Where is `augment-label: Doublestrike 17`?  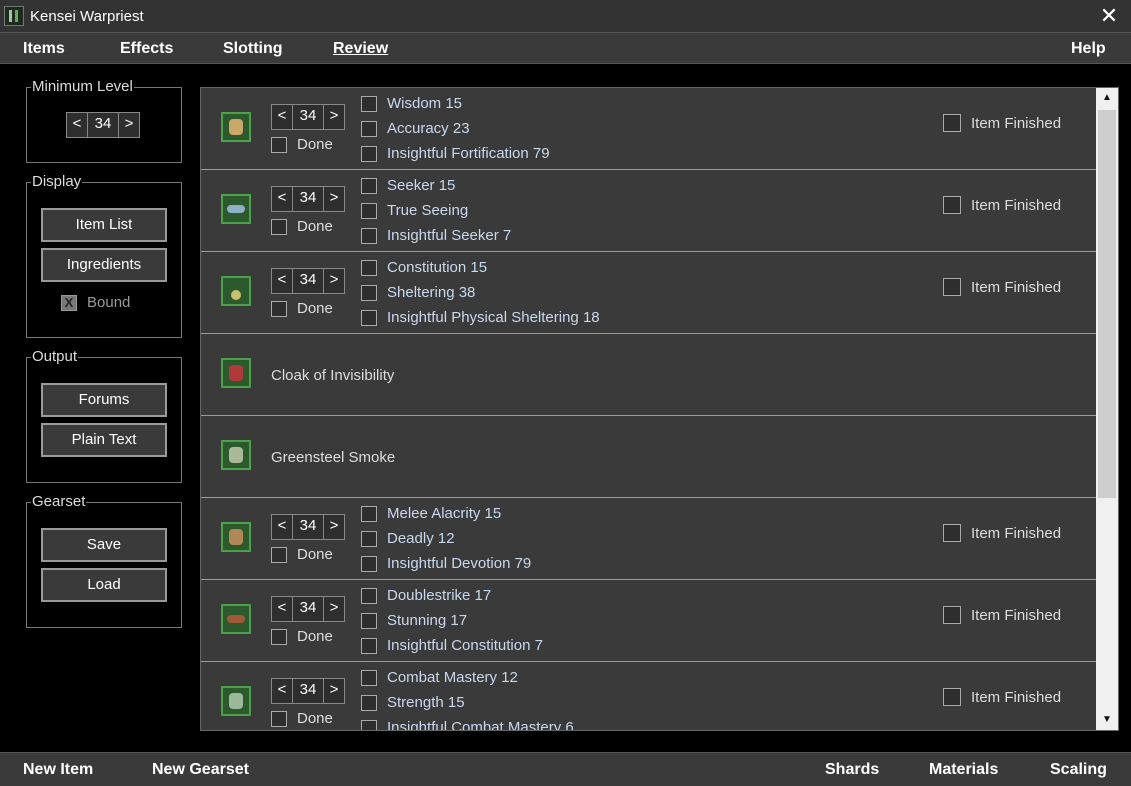
augment-label: Doublestrike 17 is located at coordinates (439, 595).